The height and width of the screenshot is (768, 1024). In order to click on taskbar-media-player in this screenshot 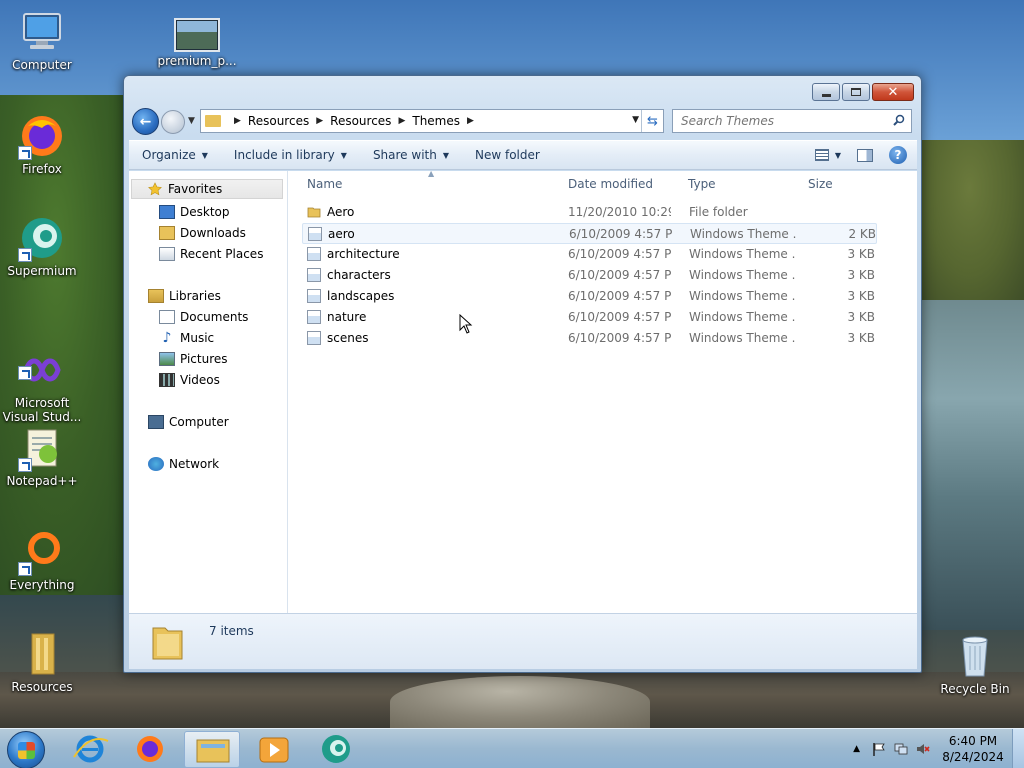, I will do `click(274, 749)`.